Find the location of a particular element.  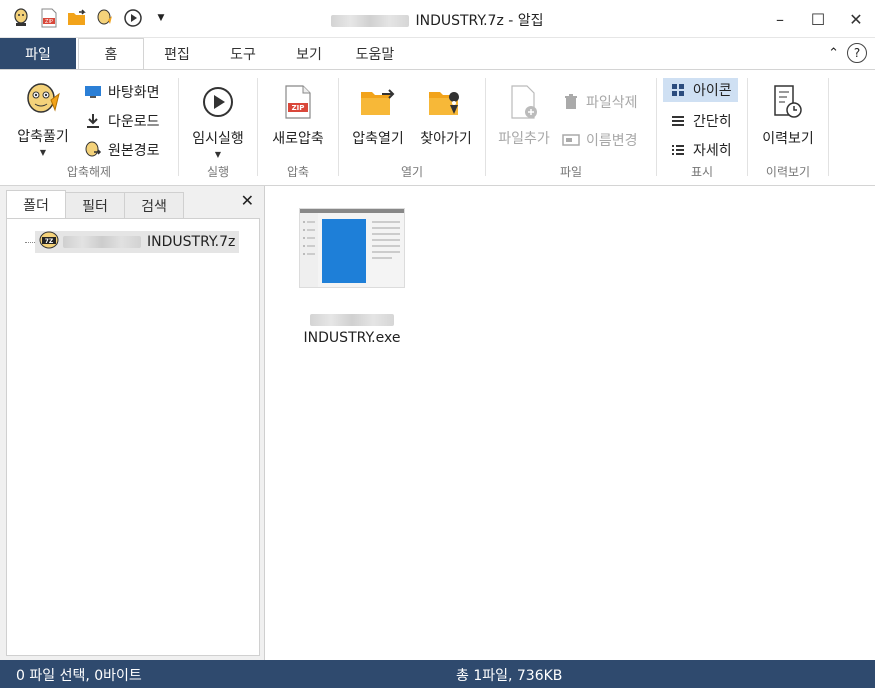

status-total: 총 1파일, 736KB is located at coordinates (509, 676).